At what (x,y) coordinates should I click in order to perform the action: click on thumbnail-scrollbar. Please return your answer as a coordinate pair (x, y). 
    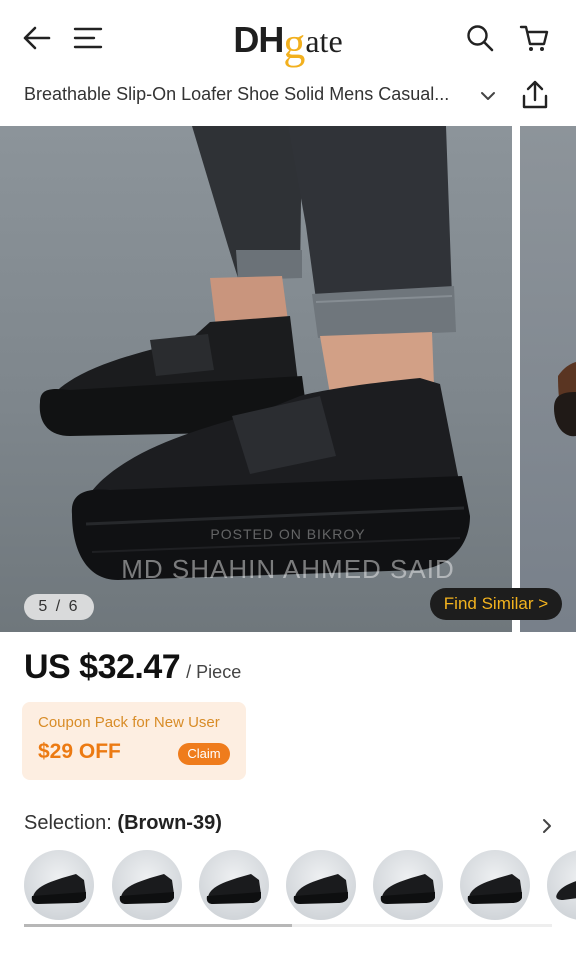
    Looking at the image, I should click on (288, 925).